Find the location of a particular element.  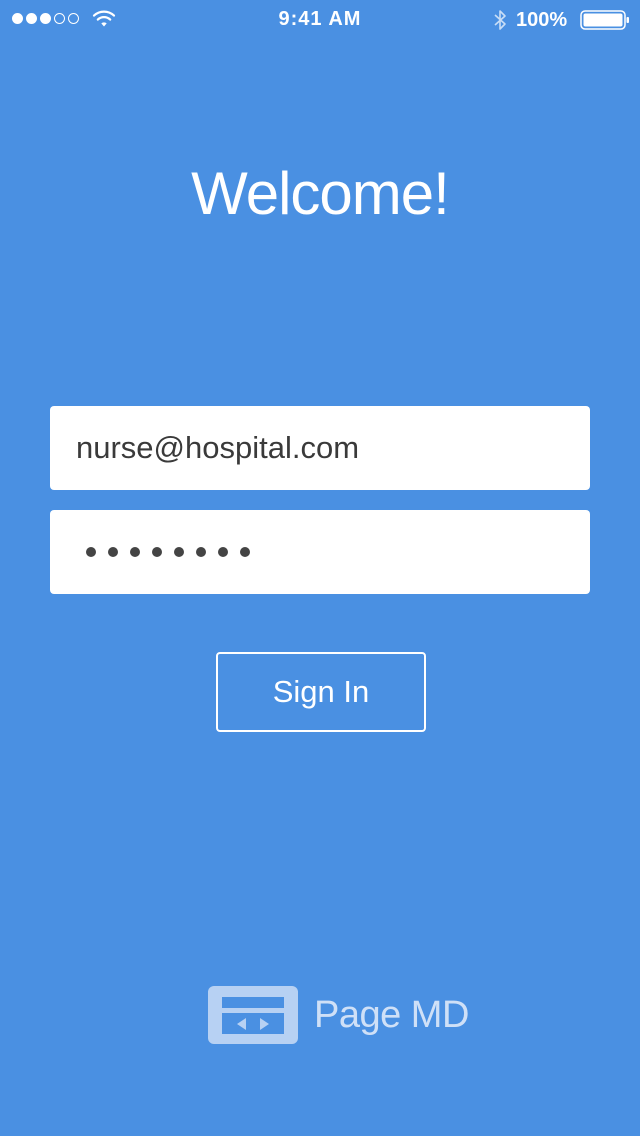

sign-in-button: Sign In is located at coordinates (321, 692).